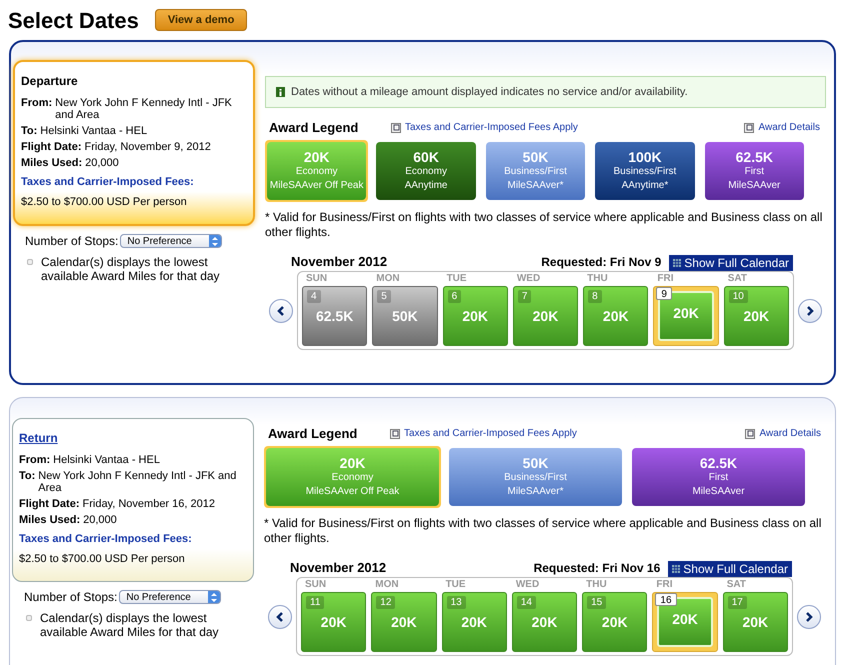 Image resolution: width=842 pixels, height=665 pixels. I want to click on detail-value: 20,000, so click(100, 520).